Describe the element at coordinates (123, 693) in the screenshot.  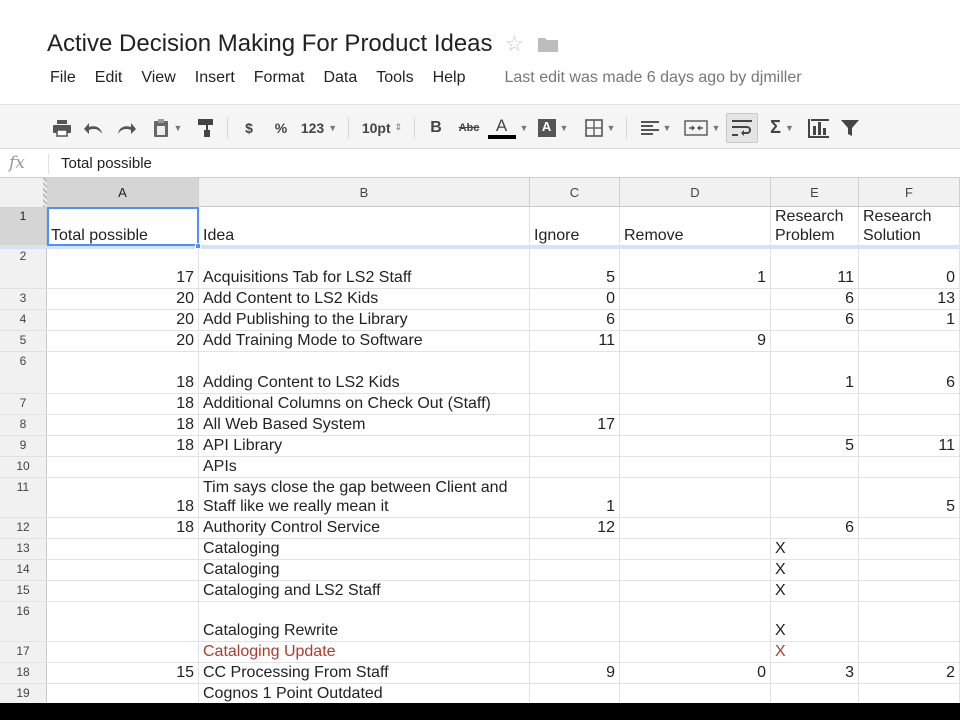
I see `cell-a19` at that location.